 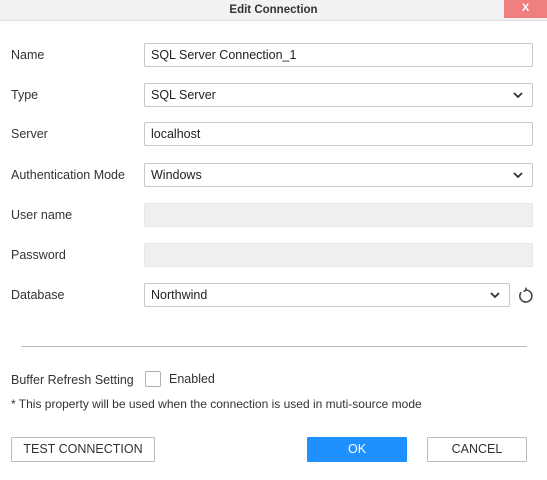 What do you see at coordinates (183, 95) in the screenshot?
I see `type-select-value: SQL Server` at bounding box center [183, 95].